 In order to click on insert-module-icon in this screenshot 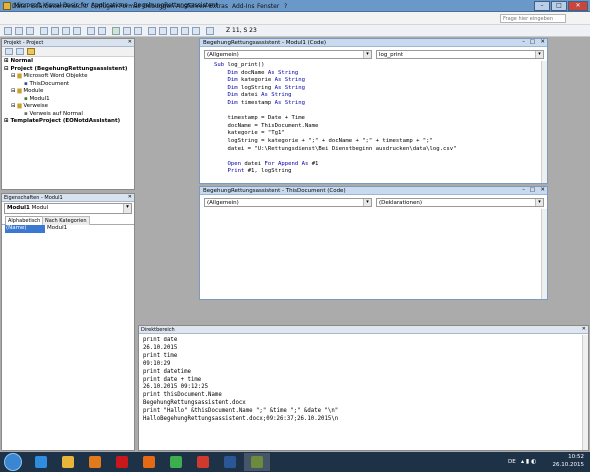, I will do `click(19, 31)`.